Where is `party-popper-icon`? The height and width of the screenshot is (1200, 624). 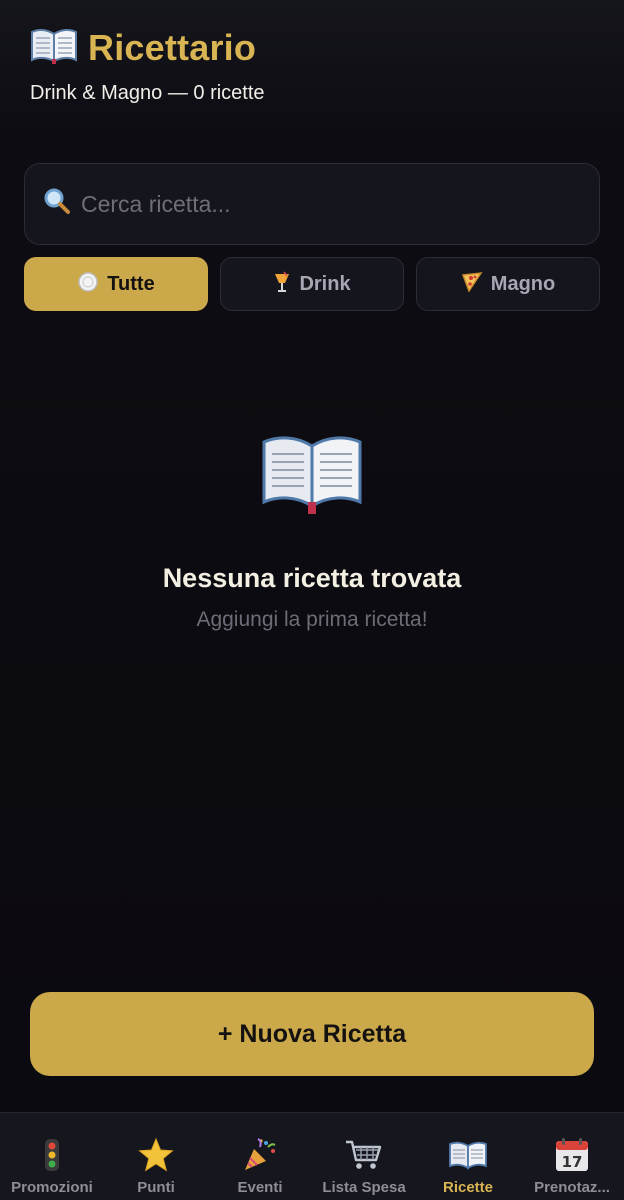
party-popper-icon is located at coordinates (260, 1155).